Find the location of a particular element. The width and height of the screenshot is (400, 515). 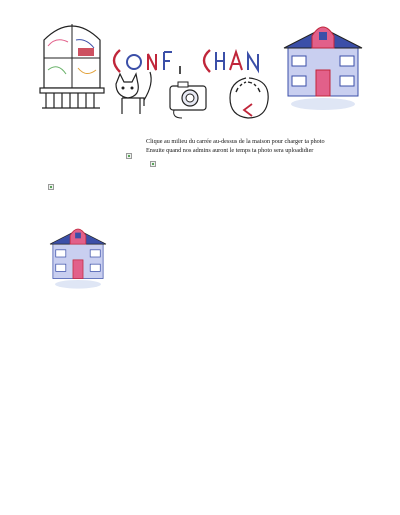

camera-illustration-icon is located at coordinates (188, 100).